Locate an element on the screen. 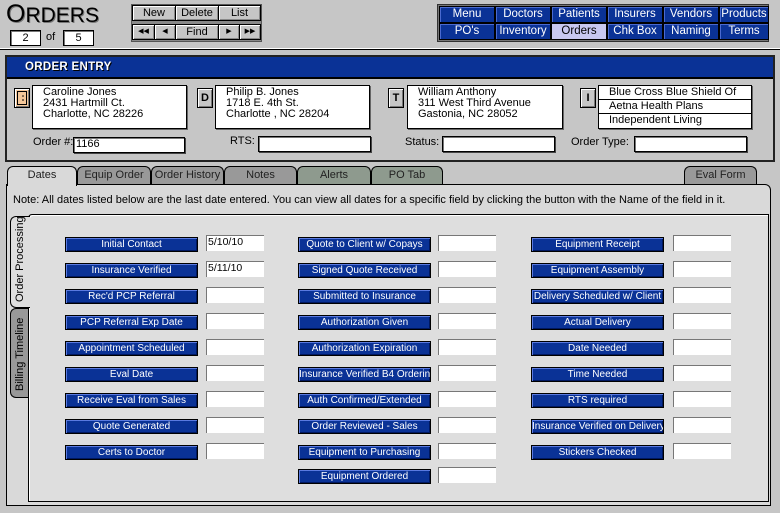 The height and width of the screenshot is (513, 780). quote-to-client-w-copays-button: Quote to Client w/ Copays is located at coordinates (364, 244).